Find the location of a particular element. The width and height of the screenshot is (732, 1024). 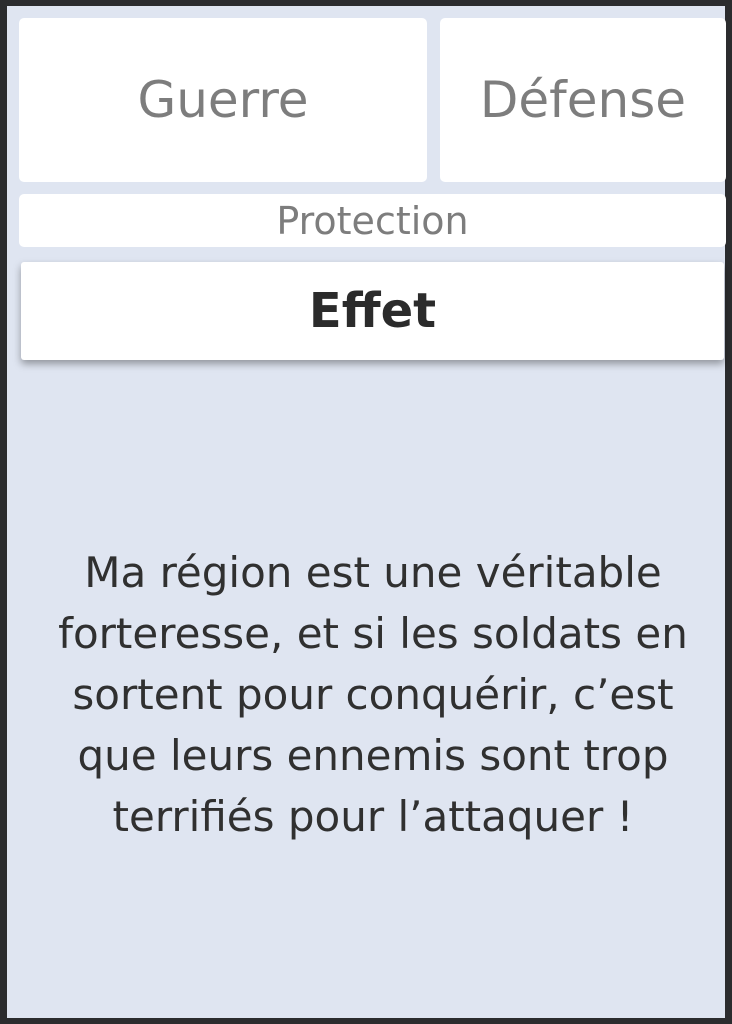

tab-protection: Protection is located at coordinates (372, 220).